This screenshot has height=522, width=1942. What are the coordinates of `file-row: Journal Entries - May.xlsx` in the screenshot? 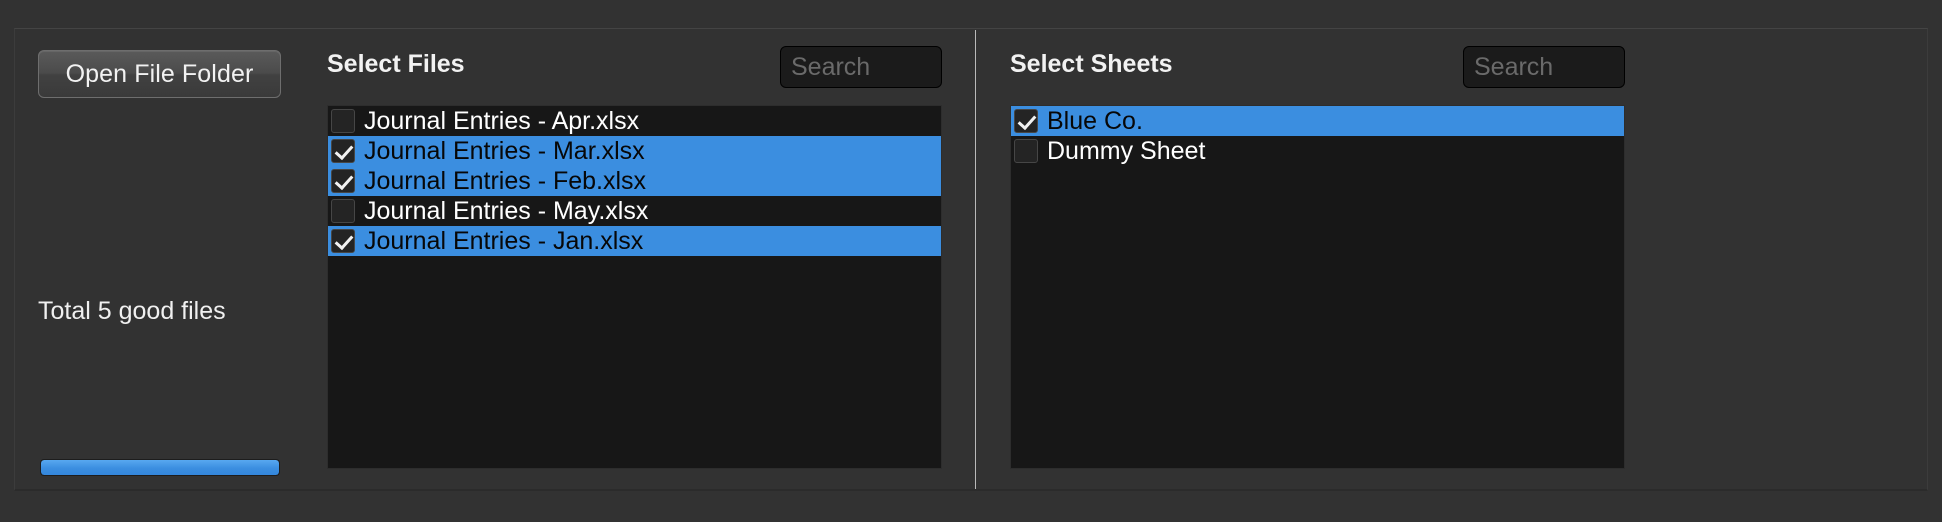 It's located at (634, 211).